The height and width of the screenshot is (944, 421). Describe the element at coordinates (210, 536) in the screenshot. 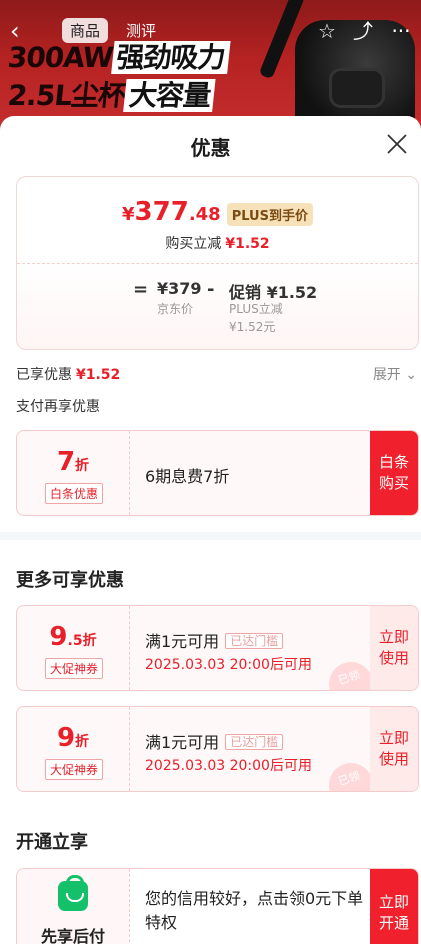

I see `section-gap` at that location.